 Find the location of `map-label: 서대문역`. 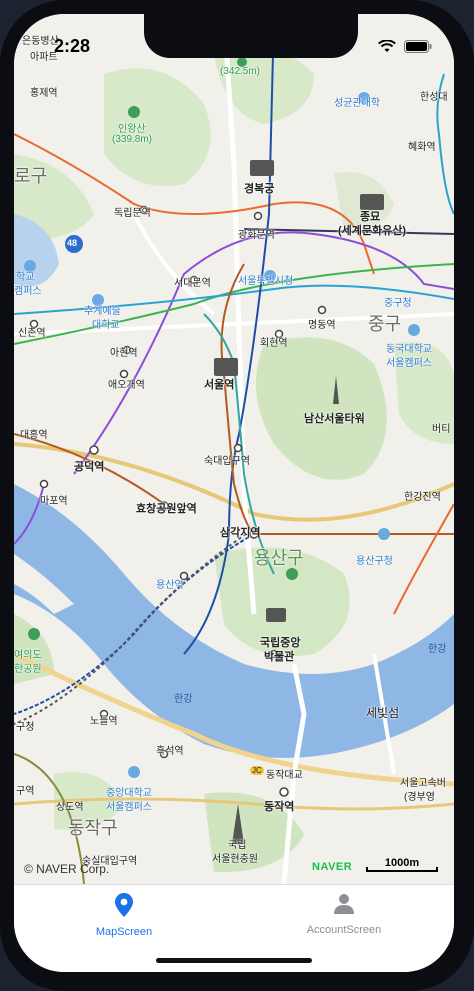

map-label: 서대문역 is located at coordinates (192, 283).